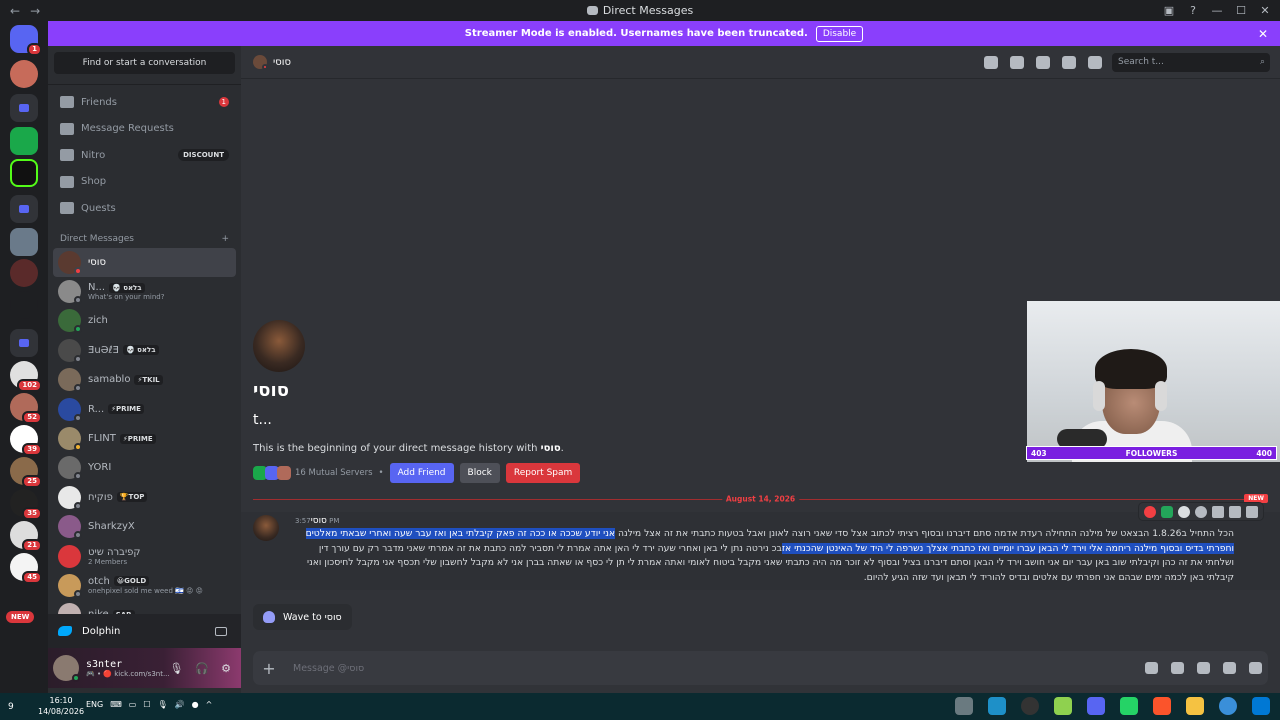 The height and width of the screenshot is (720, 1280). I want to click on nav-message-requests: Message Requests, so click(144, 129).